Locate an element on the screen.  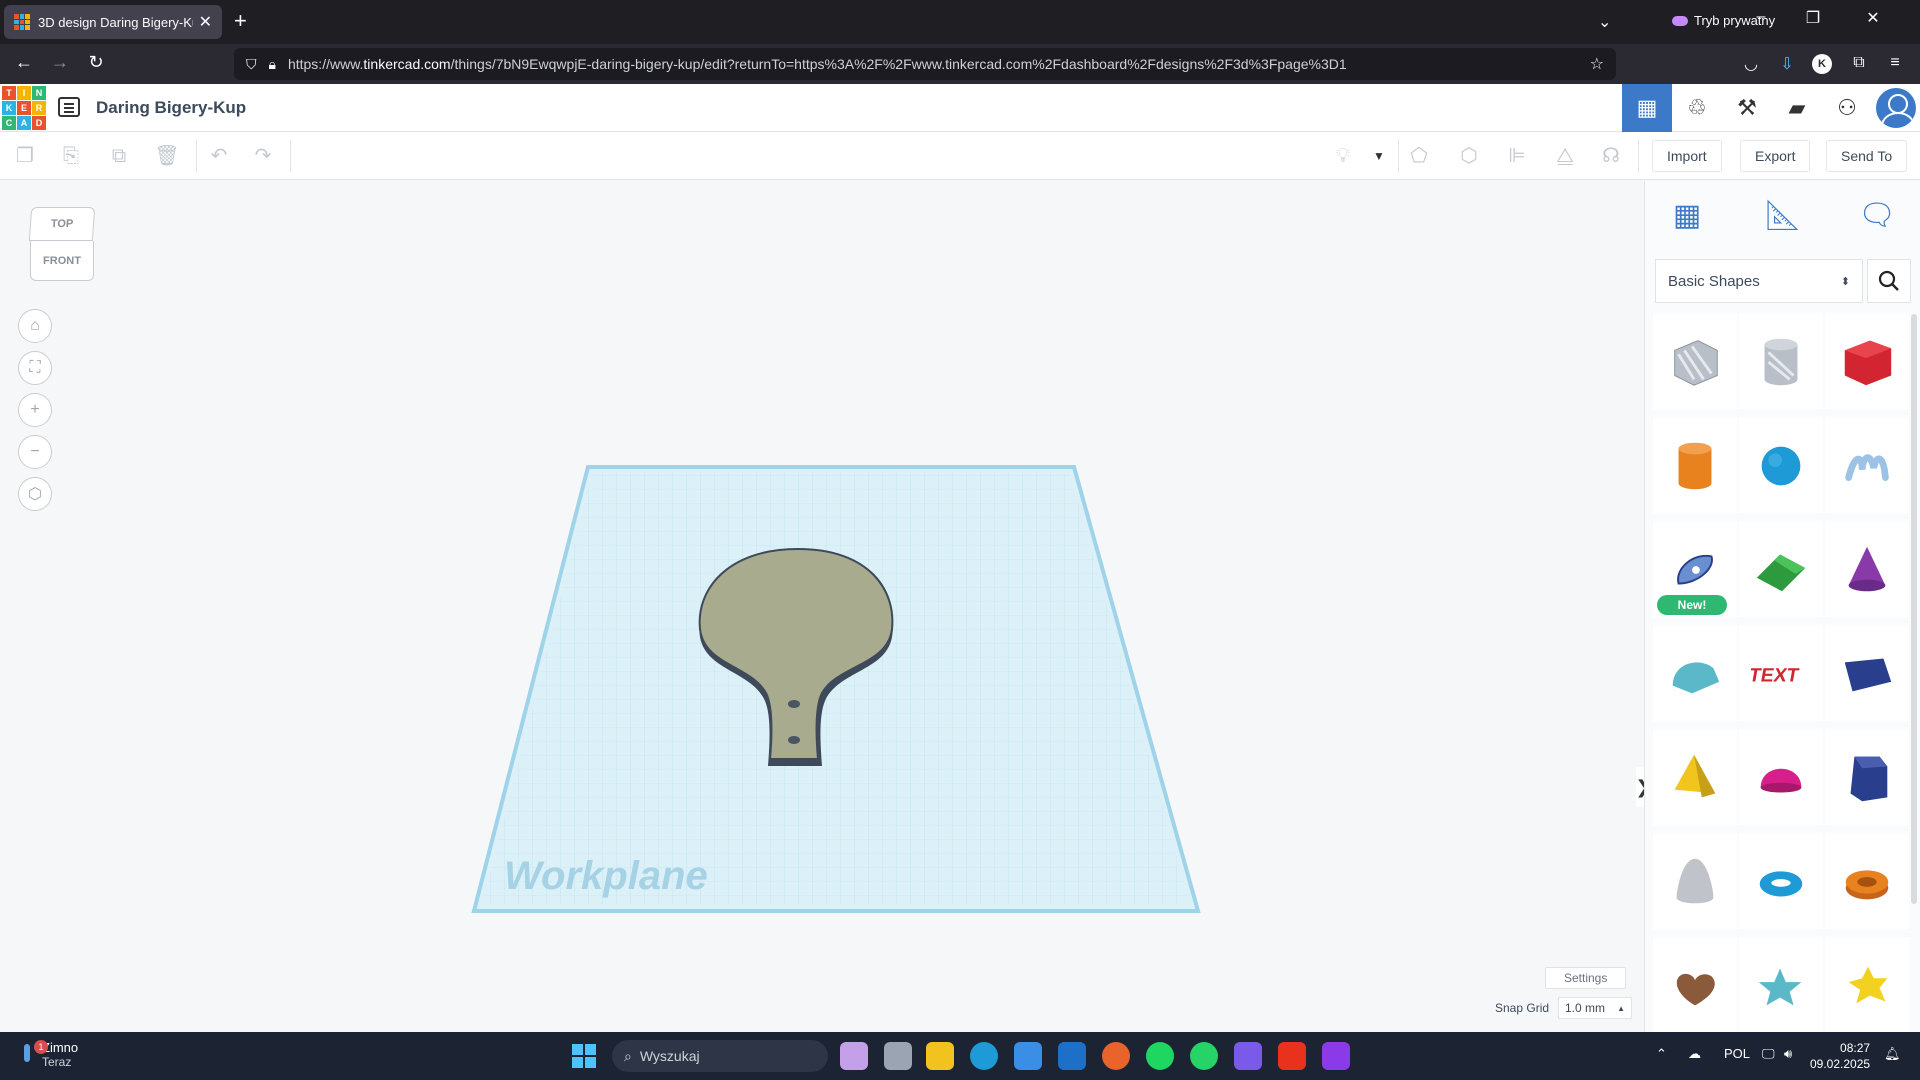
ruler-icon: 📐︎ is located at coordinates (1783, 215).